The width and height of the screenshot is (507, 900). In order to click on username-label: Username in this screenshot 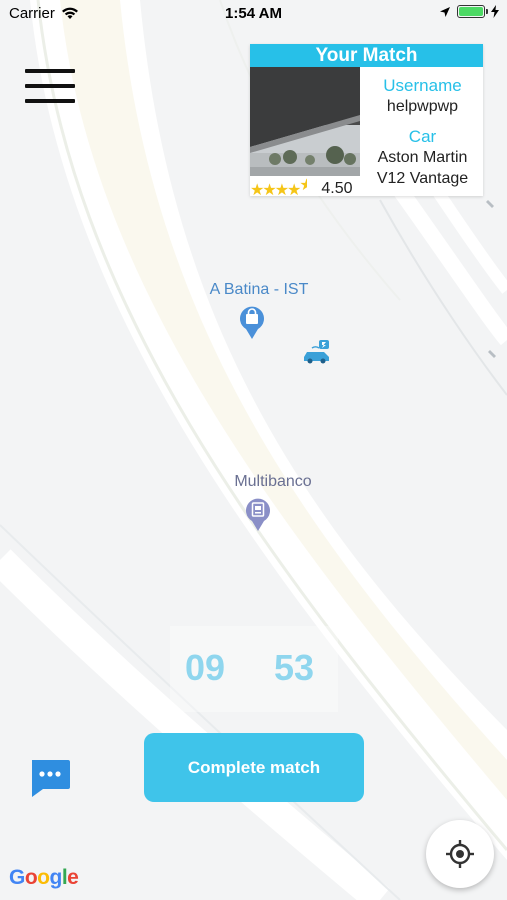, I will do `click(422, 85)`.